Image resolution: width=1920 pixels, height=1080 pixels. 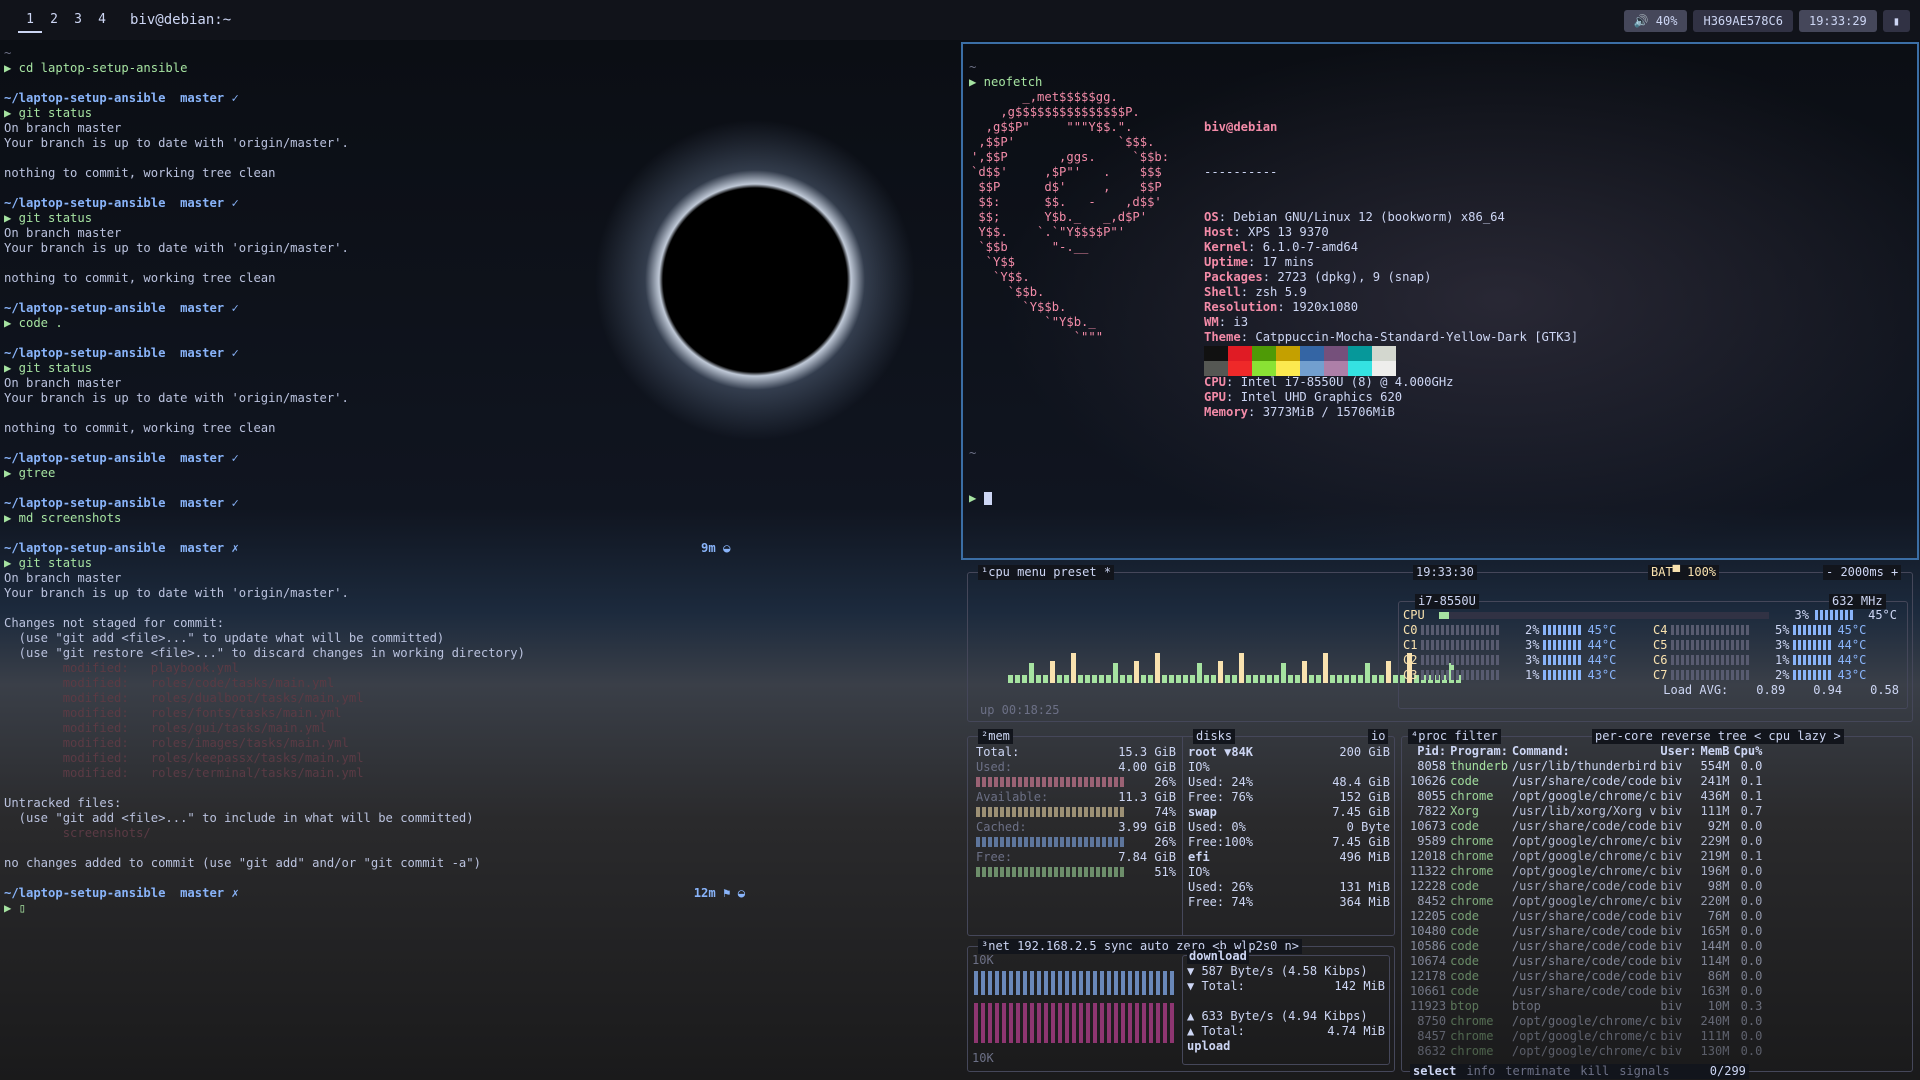 What do you see at coordinates (983, 476) in the screenshot?
I see `neofetch-prompt: ~ ▶` at bounding box center [983, 476].